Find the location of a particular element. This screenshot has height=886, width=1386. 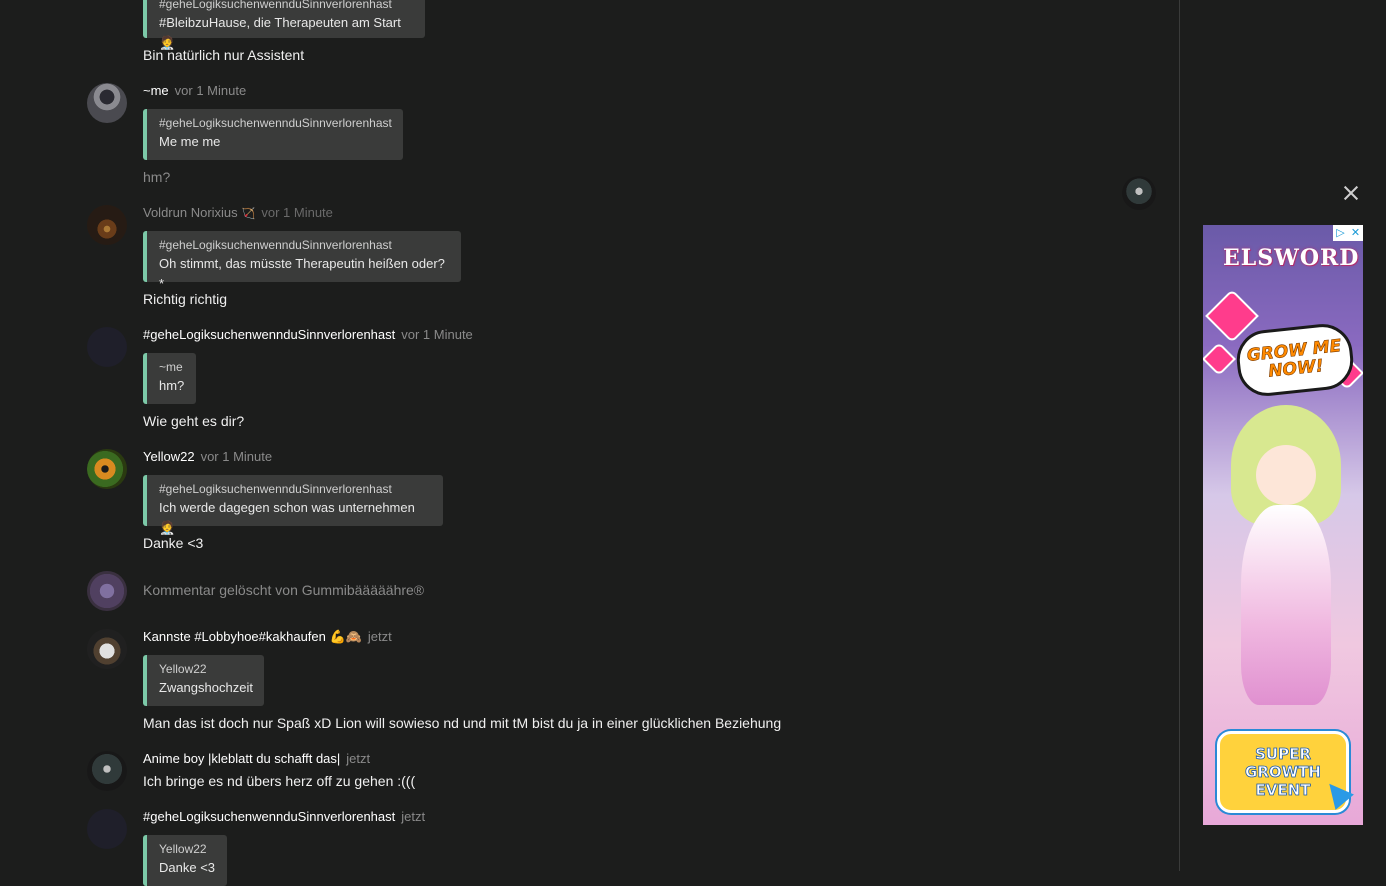

quoted-text: Me me me is located at coordinates (190, 141).